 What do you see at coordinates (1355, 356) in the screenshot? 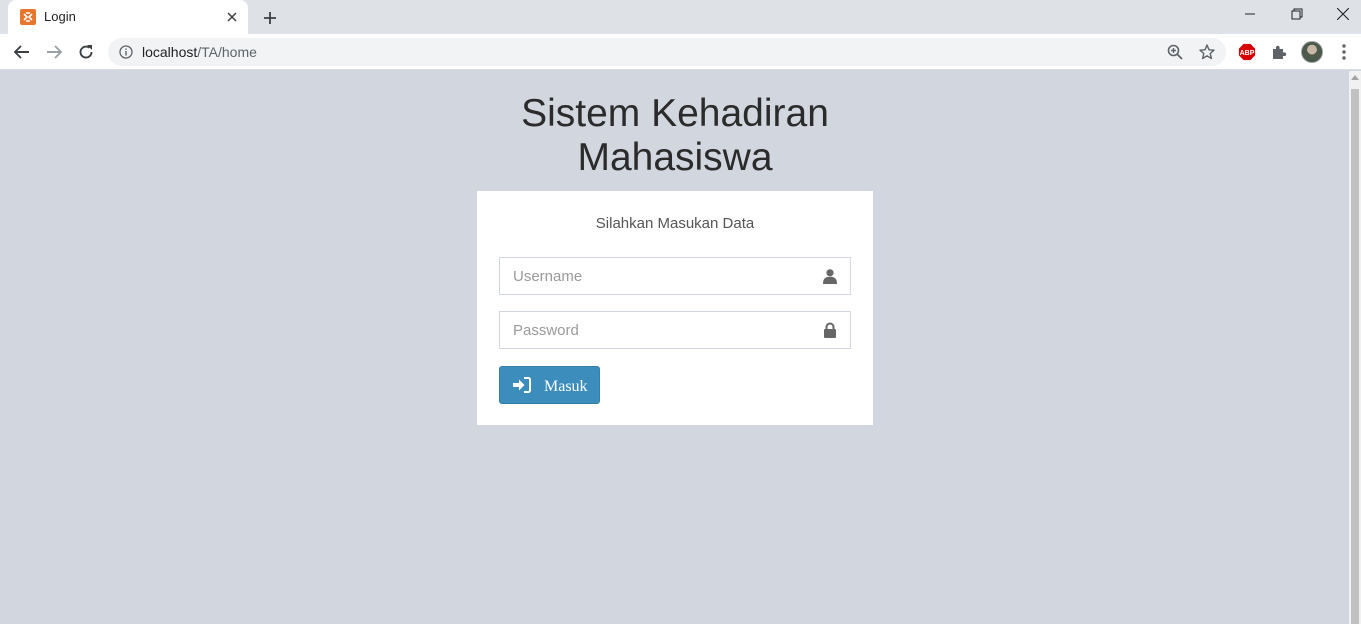
I see `scrollbar-thumb` at bounding box center [1355, 356].